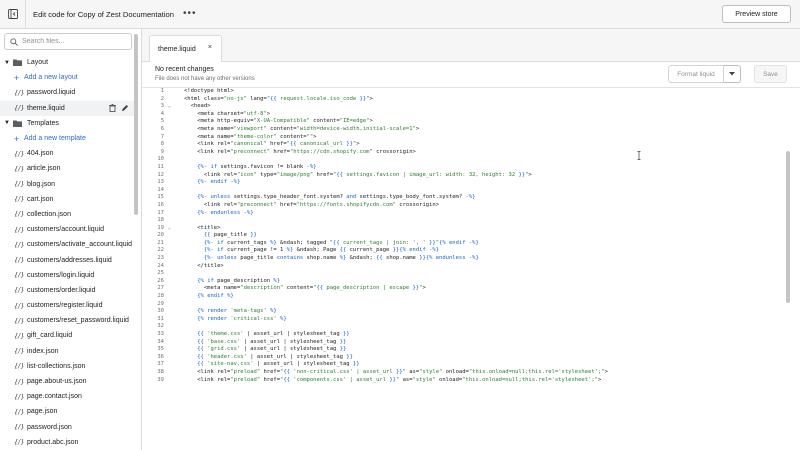 The width and height of the screenshot is (800, 450). What do you see at coordinates (484, 107) in the screenshot?
I see `code-line: <head>` at bounding box center [484, 107].